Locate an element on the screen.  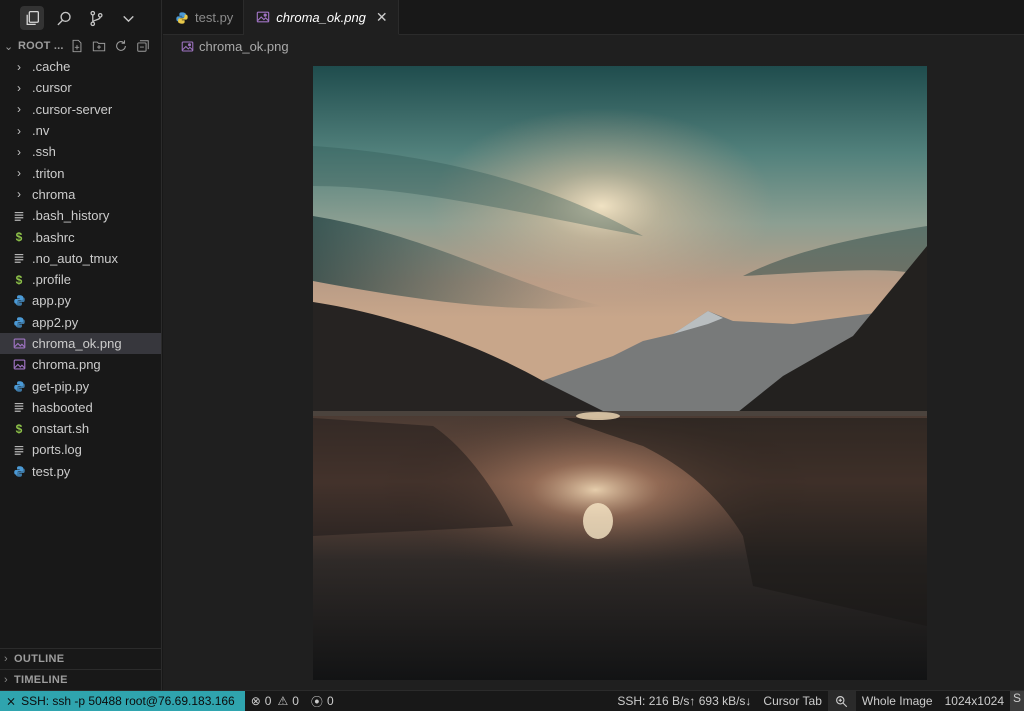
file-tree-label: .triton is located at coordinates (48, 173).